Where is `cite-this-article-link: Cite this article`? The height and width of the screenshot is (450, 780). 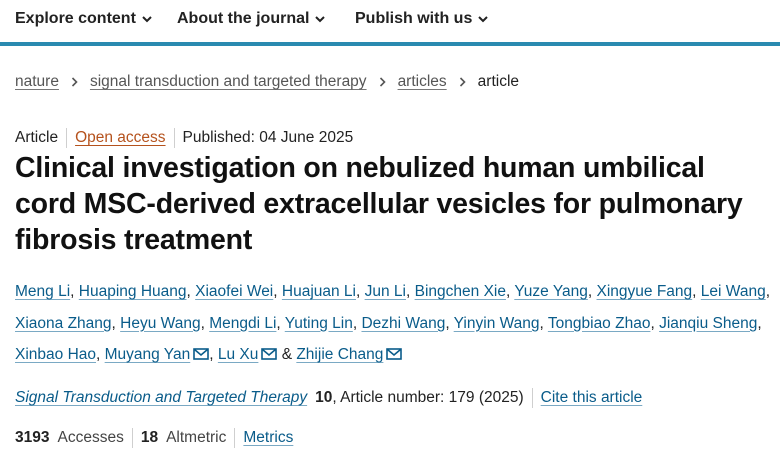
cite-this-article-link: Cite this article is located at coordinates (592, 398).